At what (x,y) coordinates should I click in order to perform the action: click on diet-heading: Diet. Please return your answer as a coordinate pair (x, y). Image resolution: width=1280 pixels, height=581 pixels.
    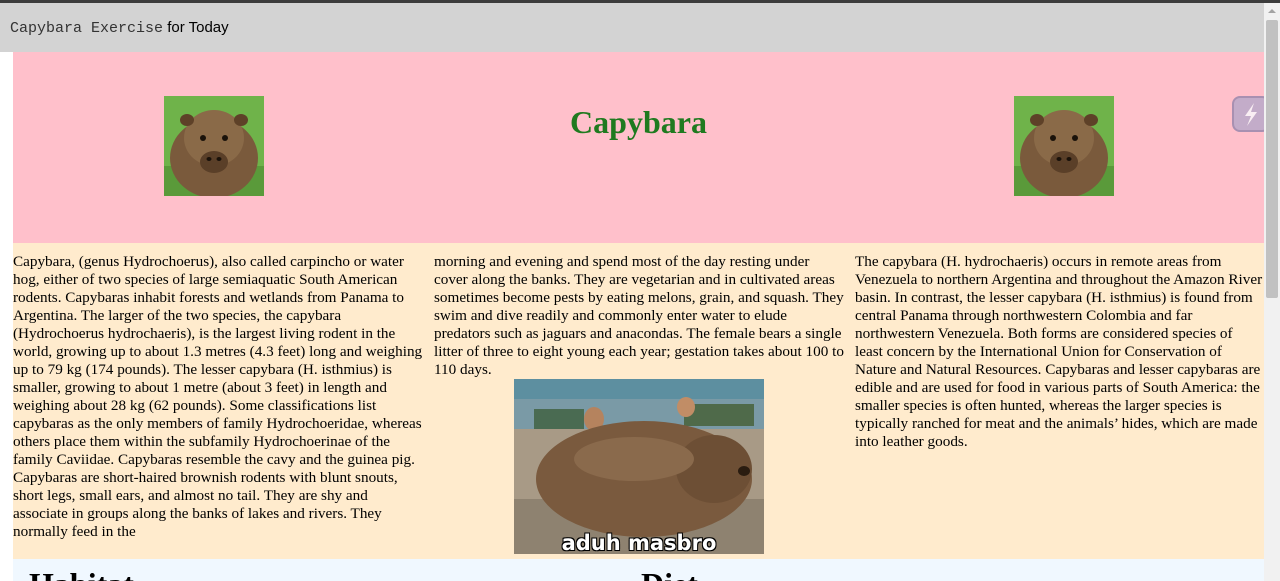
    Looking at the image, I should click on (669, 573).